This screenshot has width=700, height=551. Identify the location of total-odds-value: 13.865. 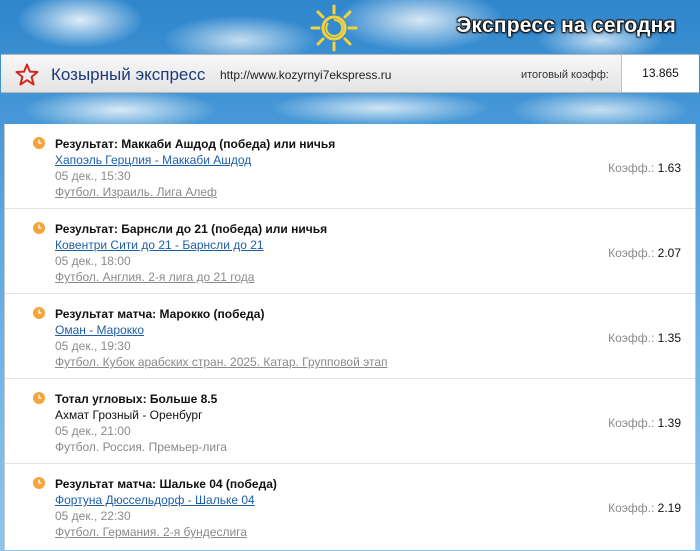
(660, 73).